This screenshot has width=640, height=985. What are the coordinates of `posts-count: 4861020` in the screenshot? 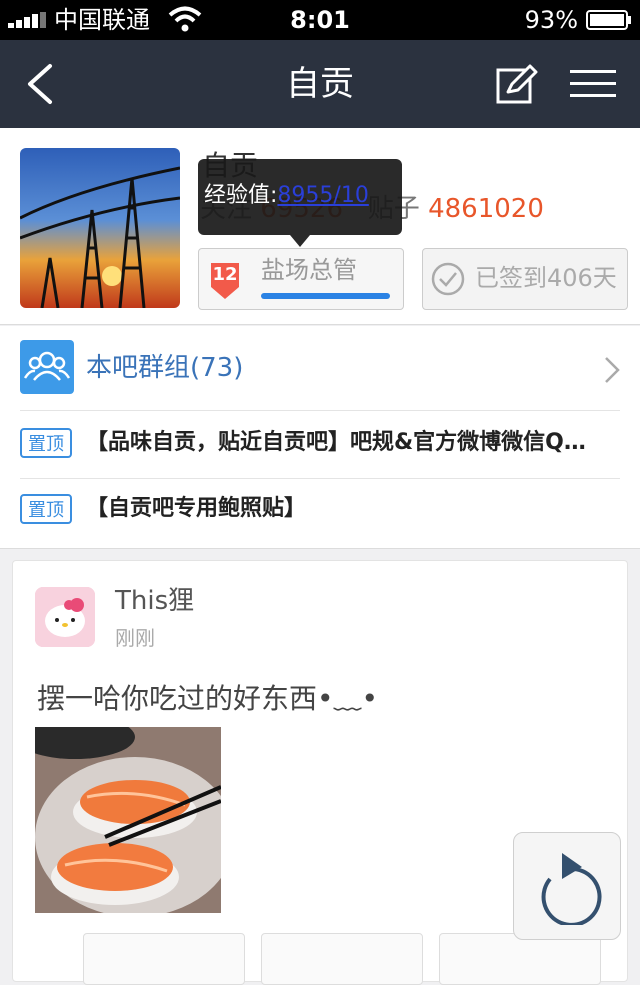 It's located at (486, 209).